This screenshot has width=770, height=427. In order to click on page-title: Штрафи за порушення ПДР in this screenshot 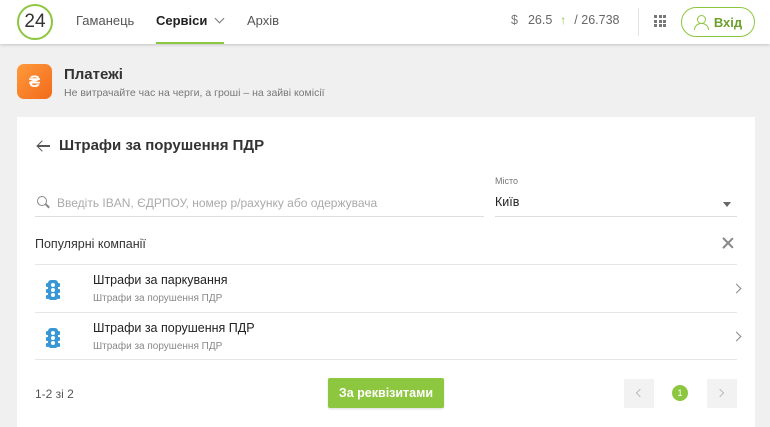, I will do `click(162, 145)`.